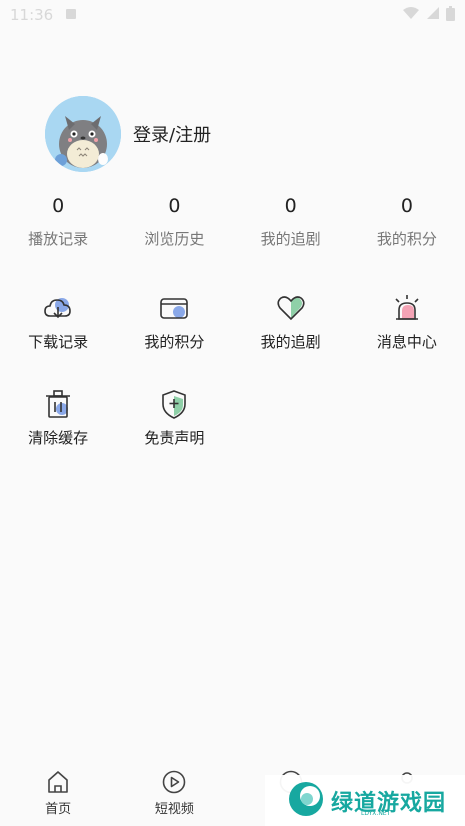 The image size is (465, 826). Describe the element at coordinates (58, 220) in the screenshot. I see `stat-play-history: 0 播放记录` at that location.